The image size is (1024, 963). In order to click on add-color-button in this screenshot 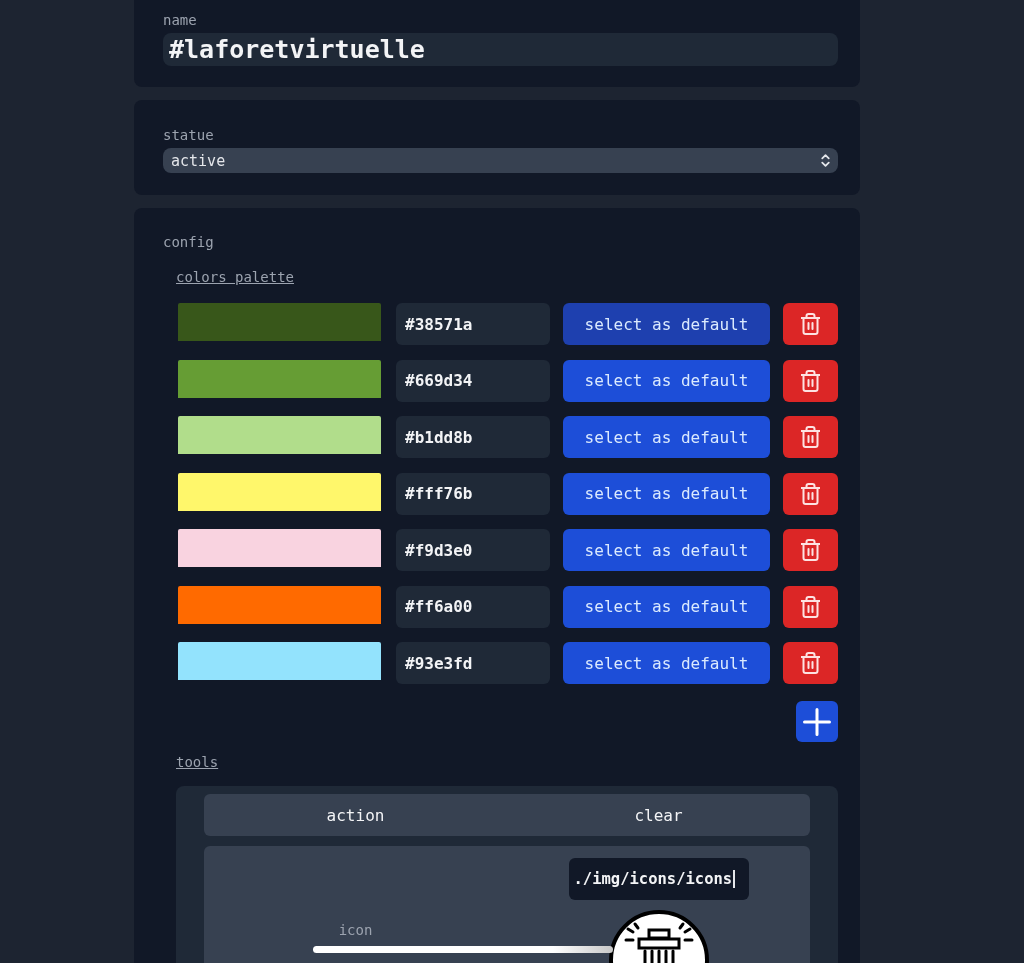, I will do `click(817, 721)`.